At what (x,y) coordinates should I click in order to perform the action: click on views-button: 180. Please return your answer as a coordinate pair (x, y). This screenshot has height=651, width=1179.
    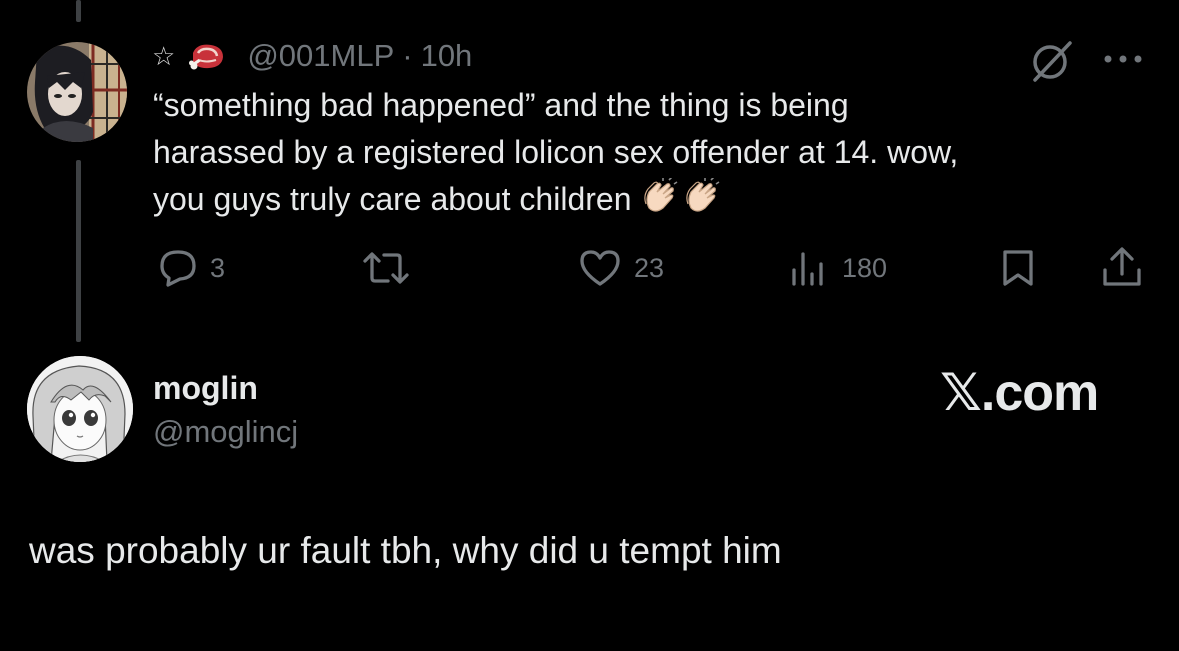
    Looking at the image, I should click on (838, 268).